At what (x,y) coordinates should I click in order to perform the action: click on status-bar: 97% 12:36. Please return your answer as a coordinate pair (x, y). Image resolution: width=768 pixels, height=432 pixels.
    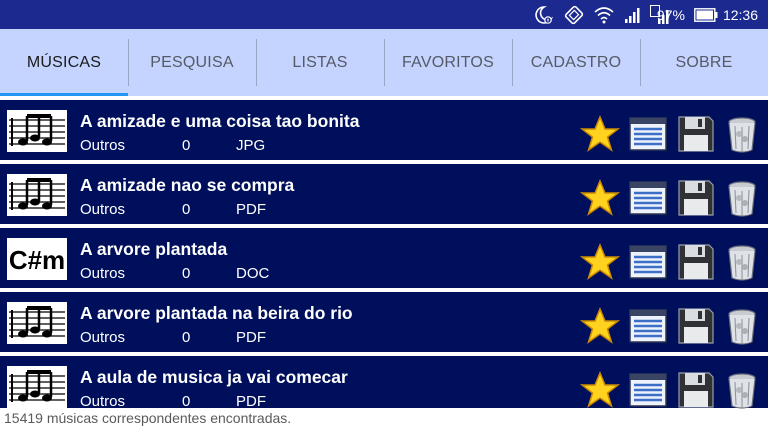
    Looking at the image, I should click on (384, 14).